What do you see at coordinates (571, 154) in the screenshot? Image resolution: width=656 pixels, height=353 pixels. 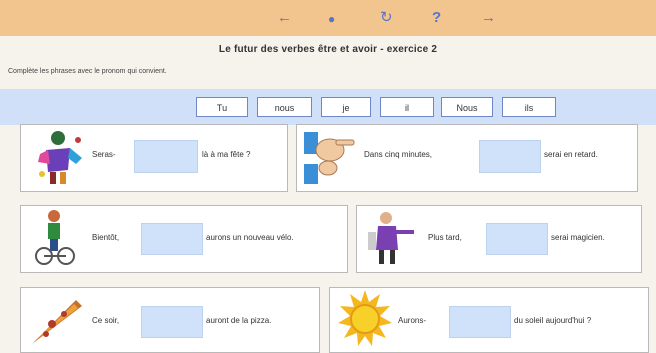 I see `sentence-2-after: serai en retard.` at bounding box center [571, 154].